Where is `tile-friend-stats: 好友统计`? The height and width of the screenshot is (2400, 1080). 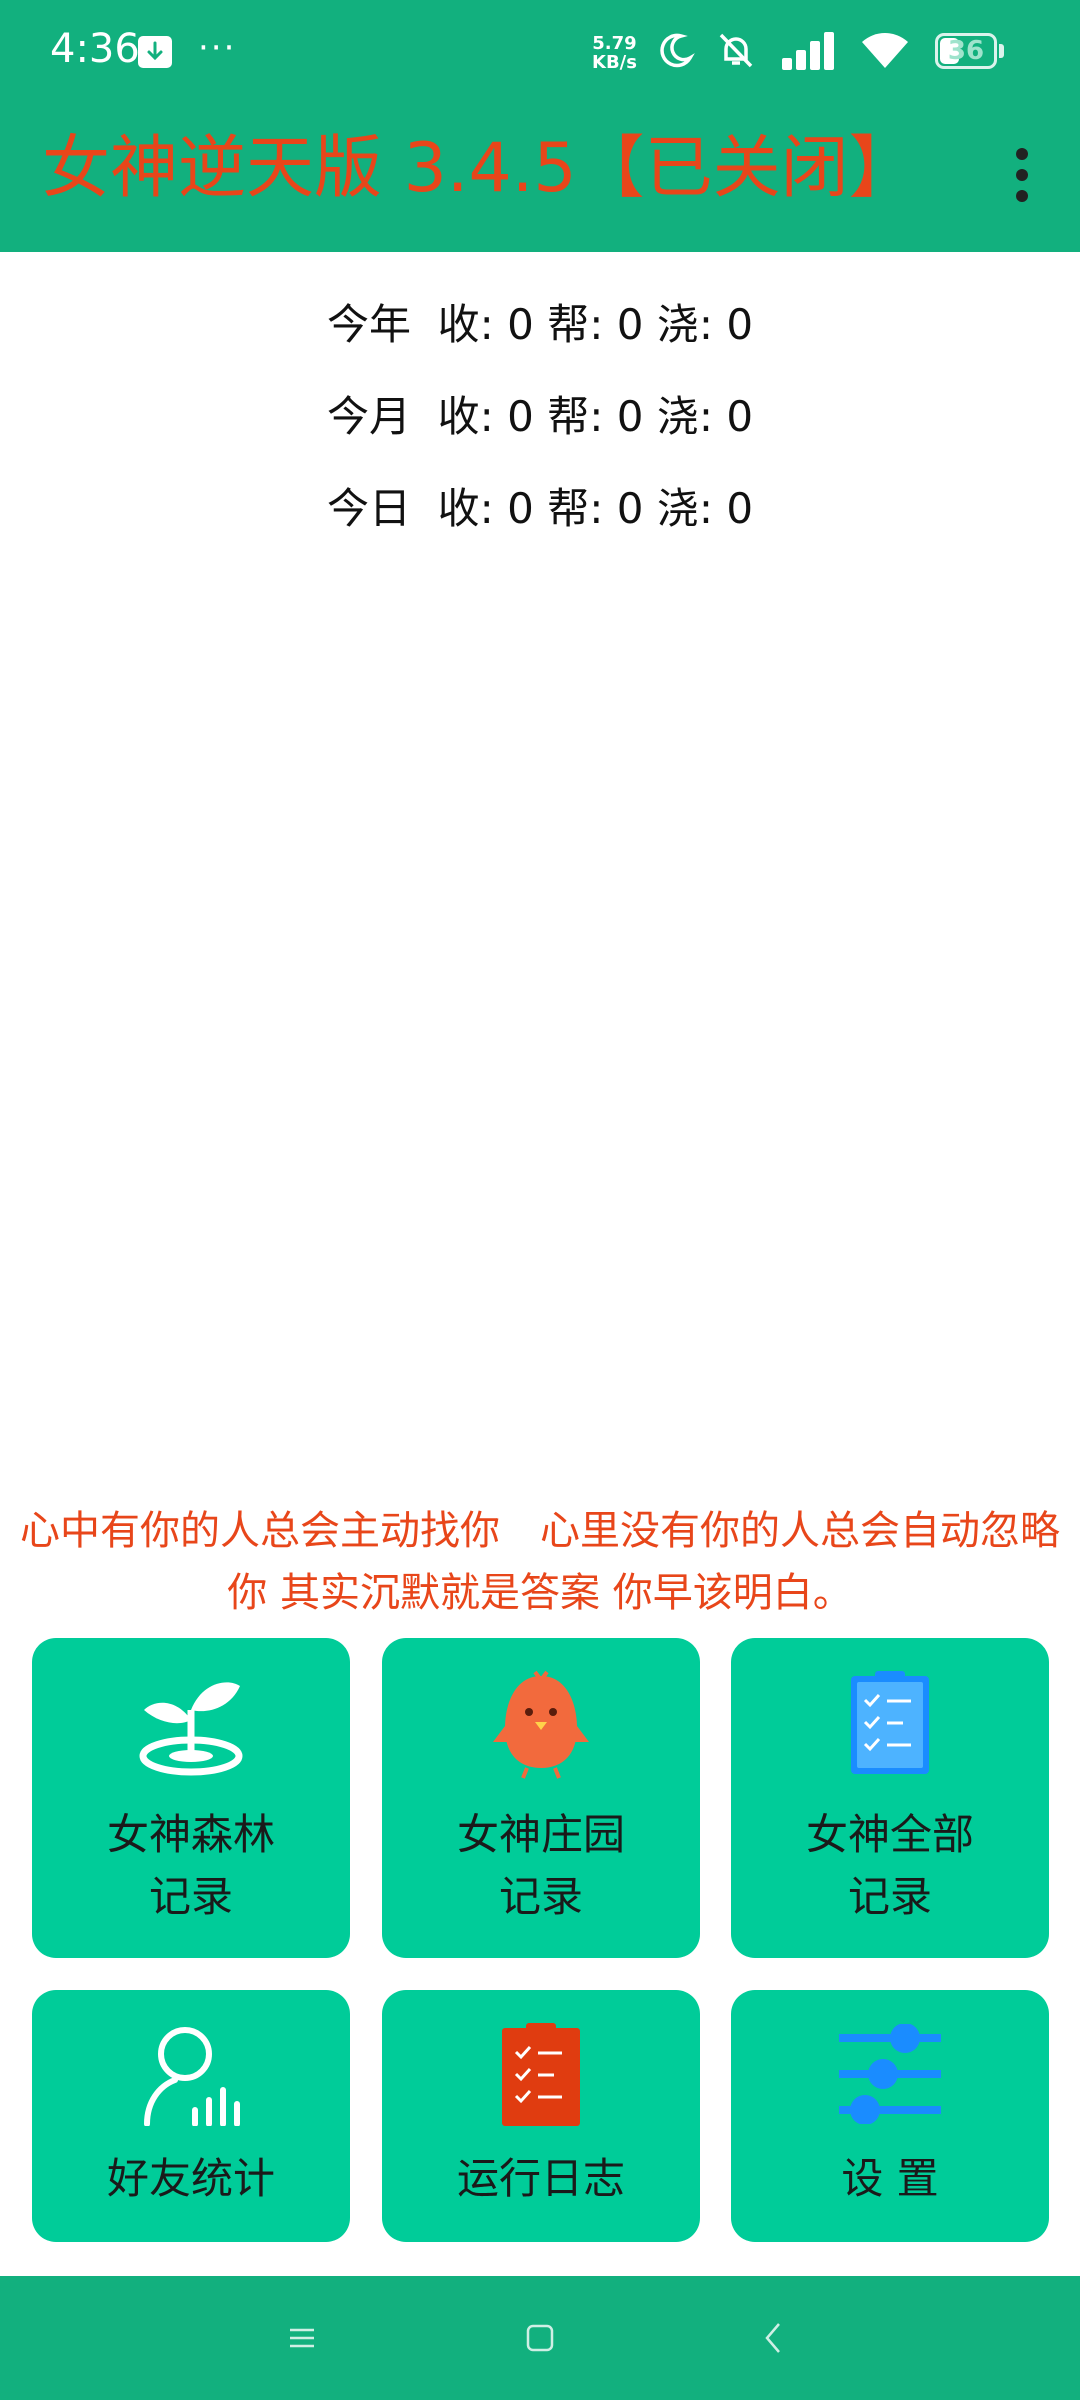
tile-friend-stats: 好友统计 is located at coordinates (191, 2116).